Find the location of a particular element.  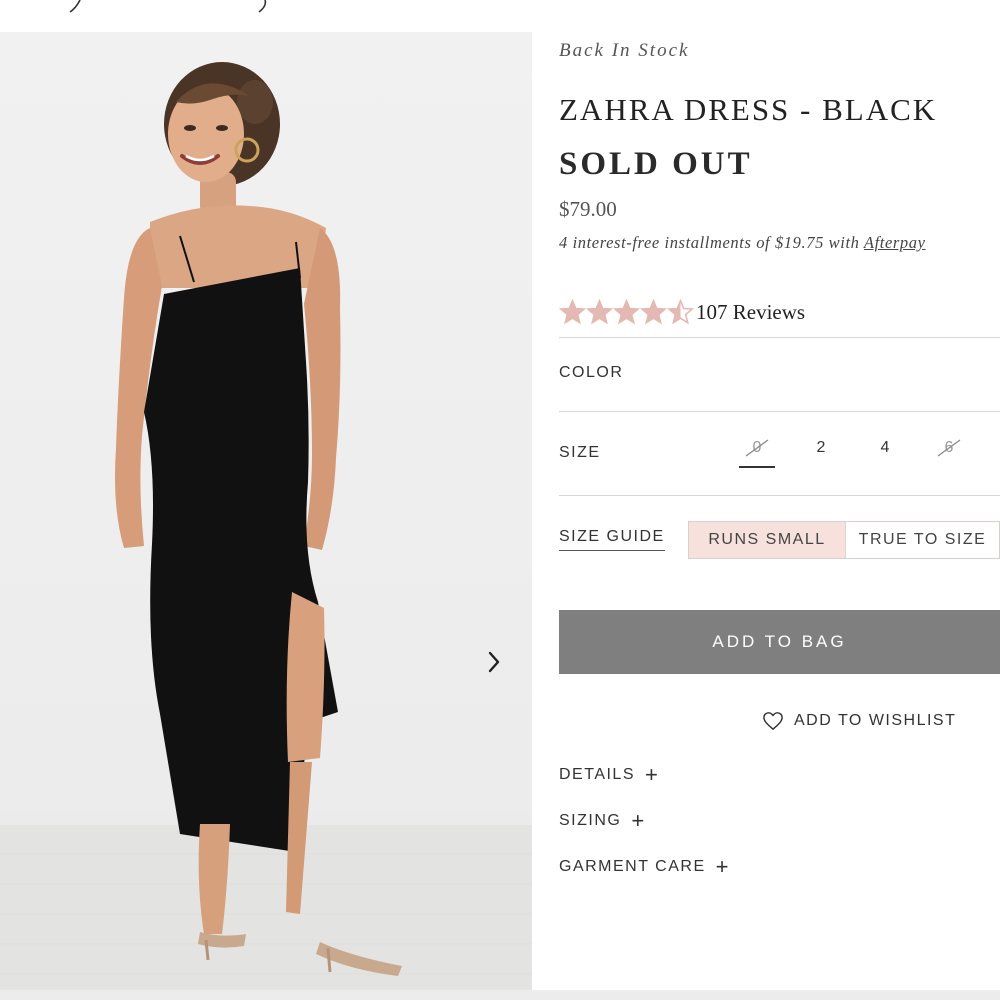

reviews-summary: 107 Reviews is located at coordinates (682, 312).